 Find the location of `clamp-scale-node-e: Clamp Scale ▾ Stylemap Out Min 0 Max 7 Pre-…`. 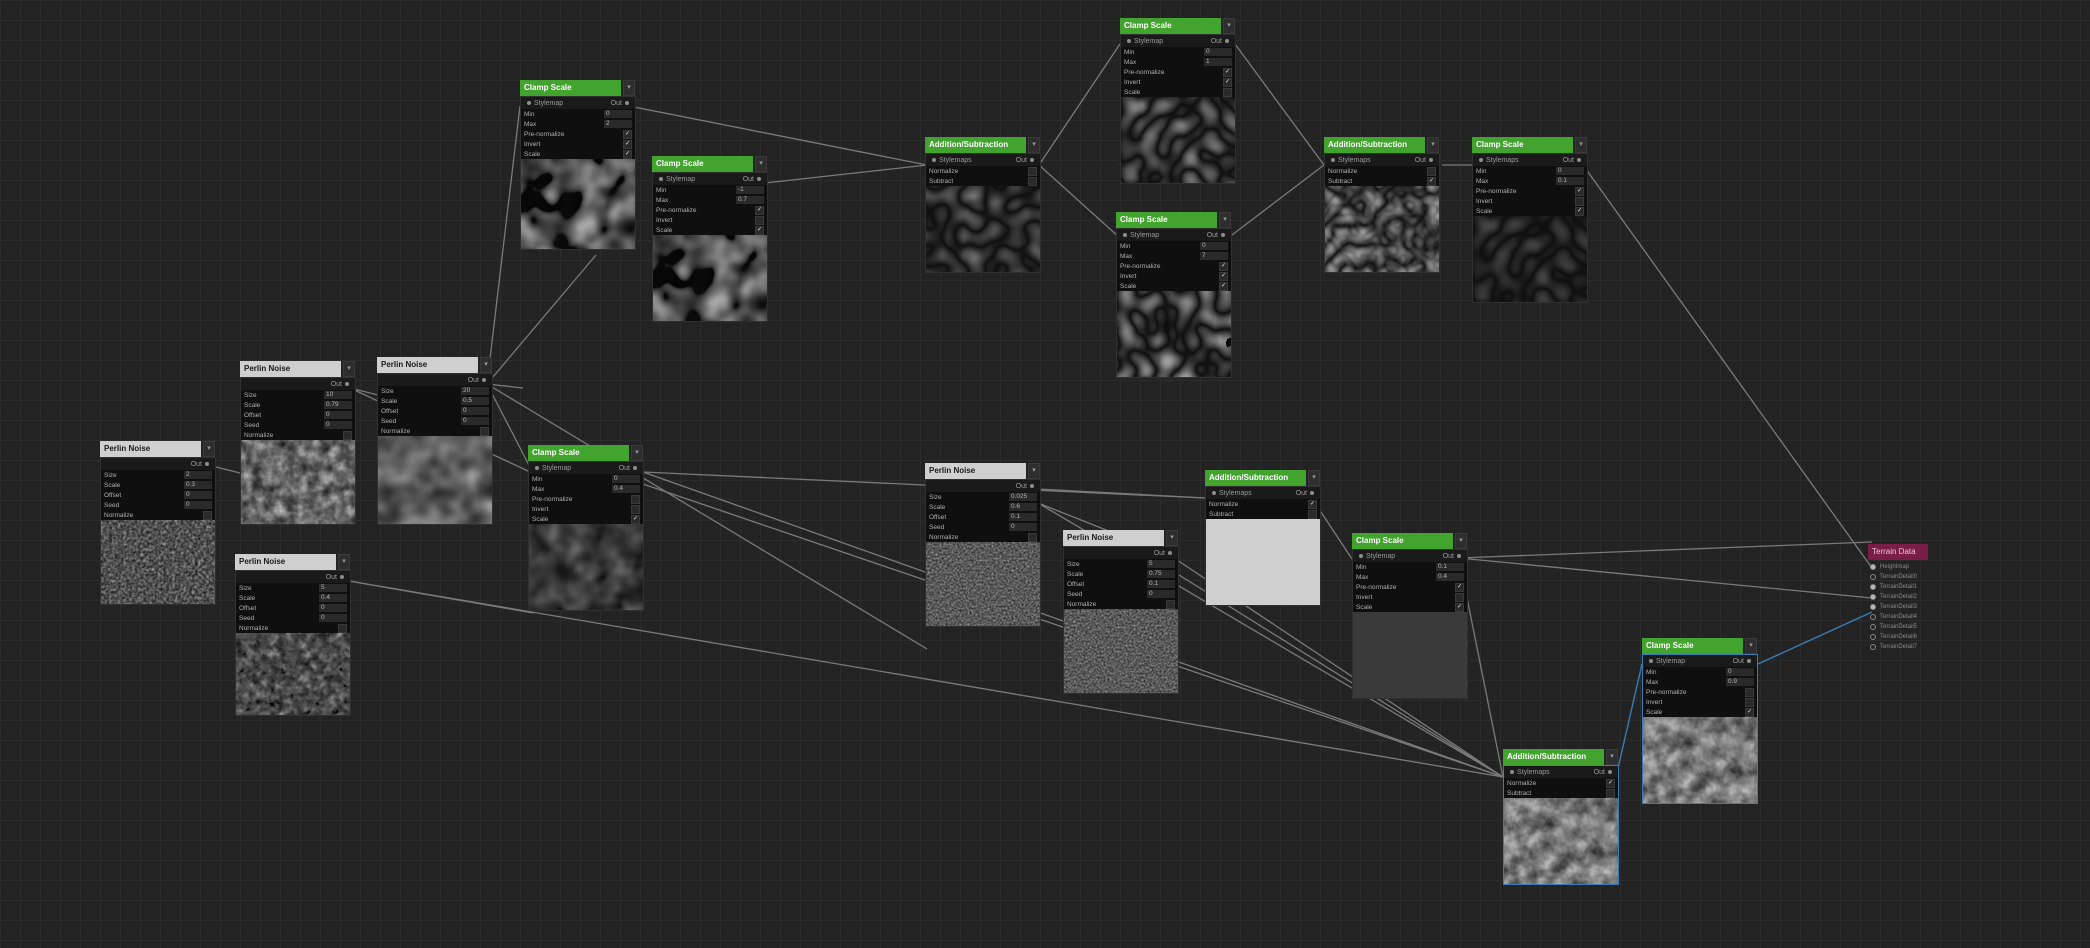

clamp-scale-node-e: Clamp Scale ▾ Stylemap Out Min 0 Max 7 Pre-… is located at coordinates (1174, 295).